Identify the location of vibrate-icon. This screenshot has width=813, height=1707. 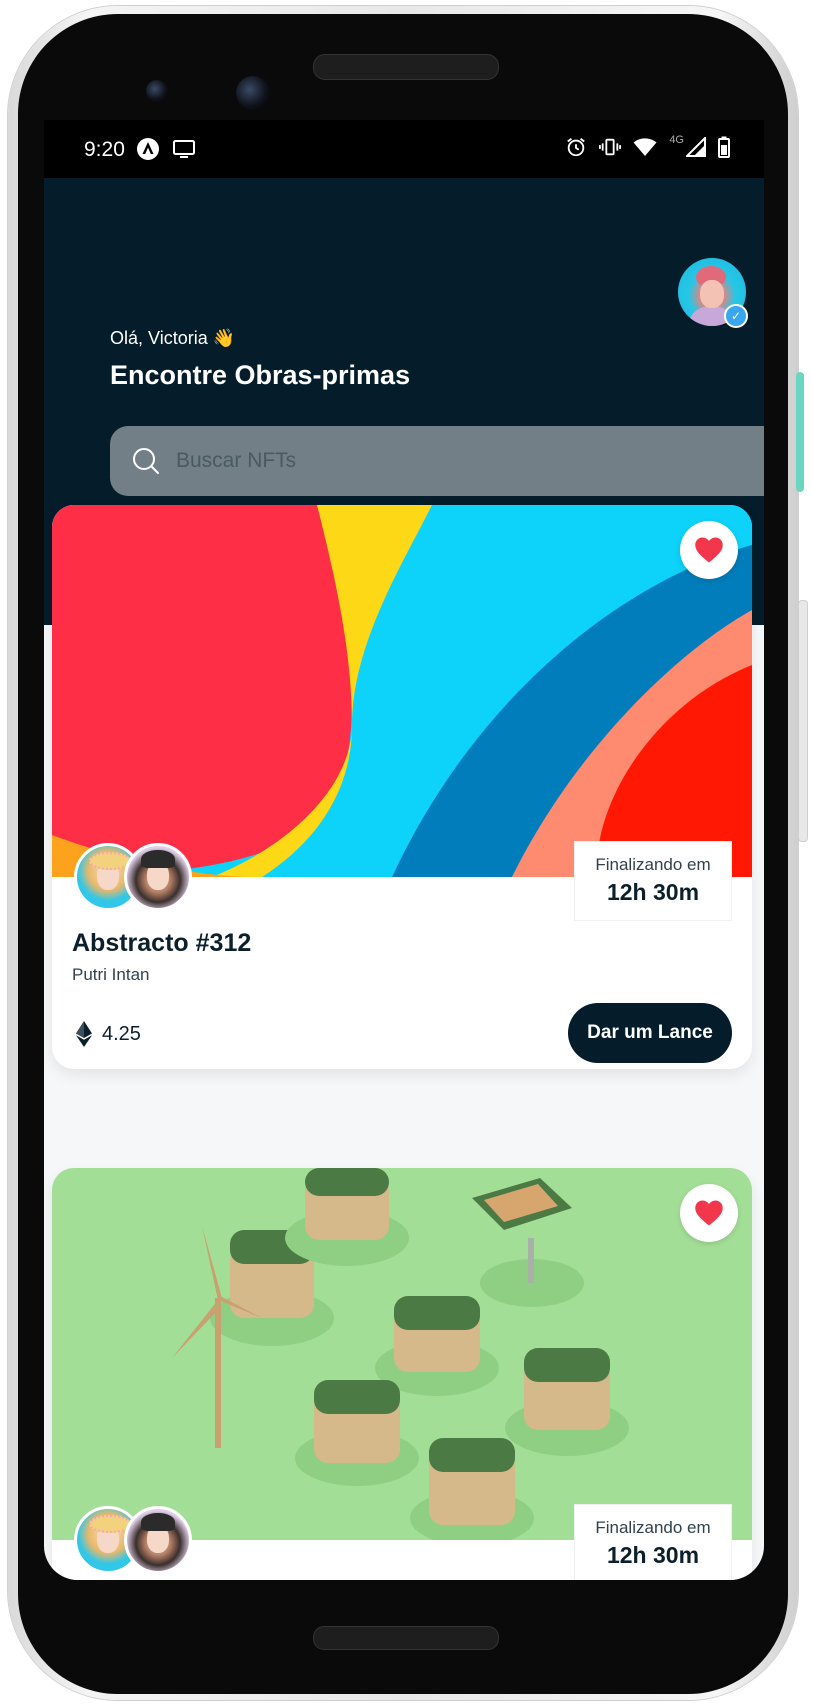
(610, 147).